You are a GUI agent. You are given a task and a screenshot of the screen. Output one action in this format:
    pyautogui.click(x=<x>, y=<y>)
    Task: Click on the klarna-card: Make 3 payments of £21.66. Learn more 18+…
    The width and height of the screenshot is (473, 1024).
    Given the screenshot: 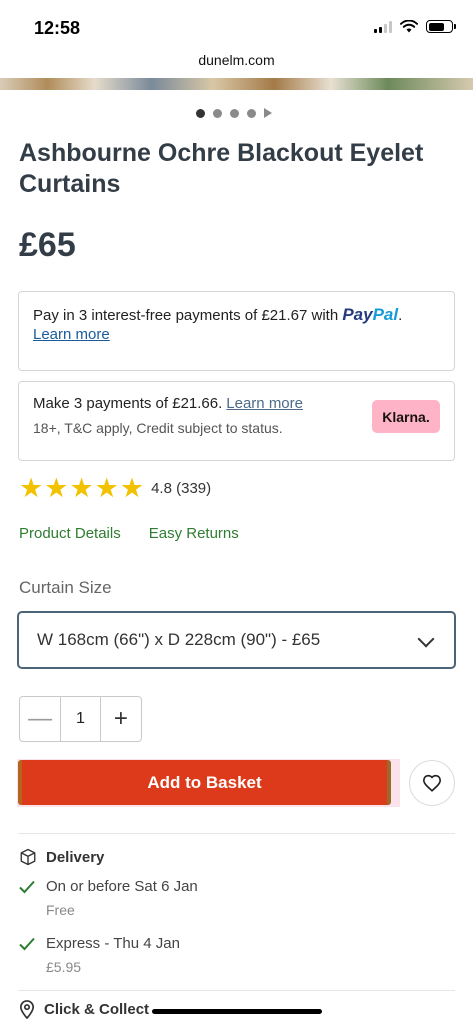 What is the action you would take?
    pyautogui.click(x=236, y=421)
    